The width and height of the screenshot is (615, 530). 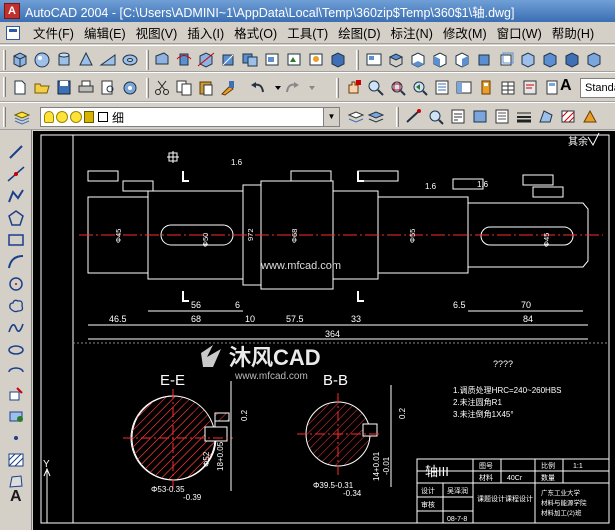 I want to click on right-view-icon, so click(x=462, y=59).